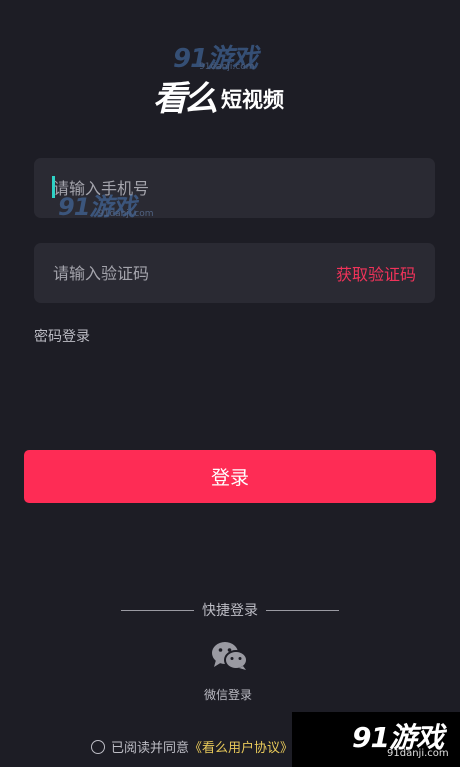 The image size is (460, 767). I want to click on get-code-button: 获取验证码, so click(376, 273).